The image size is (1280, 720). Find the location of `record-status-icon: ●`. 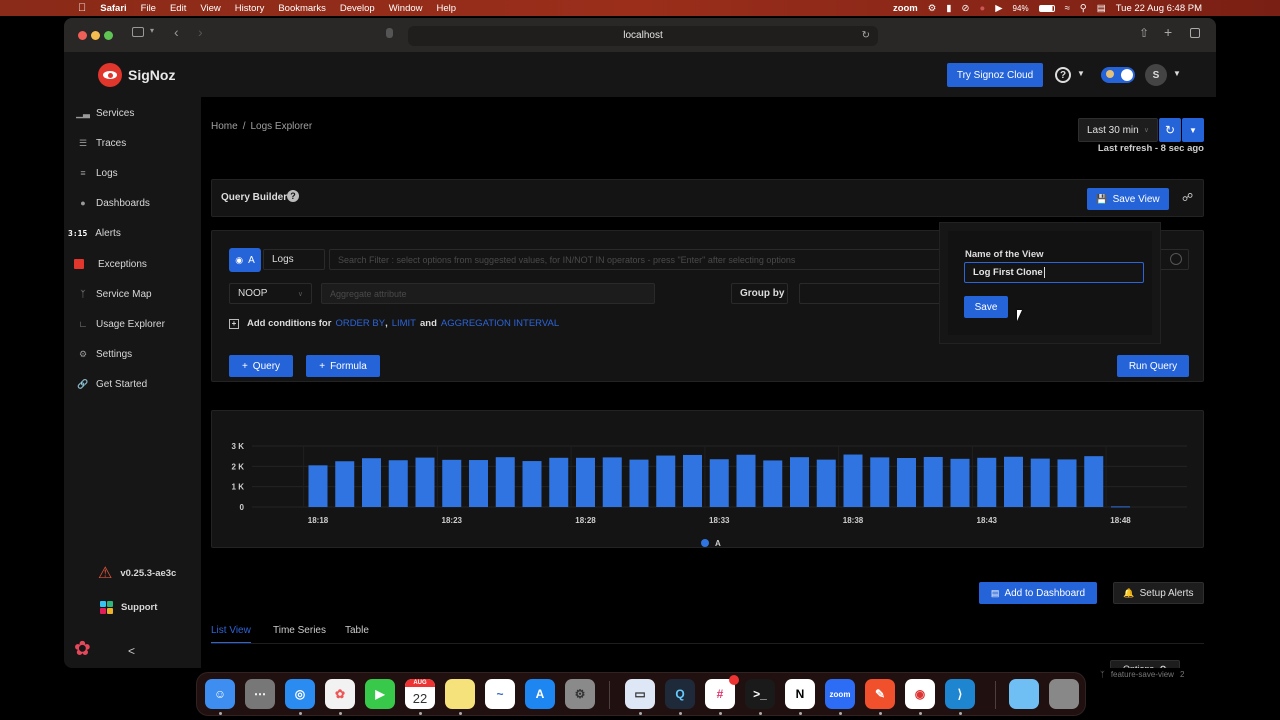

record-status-icon: ● is located at coordinates (982, 8).